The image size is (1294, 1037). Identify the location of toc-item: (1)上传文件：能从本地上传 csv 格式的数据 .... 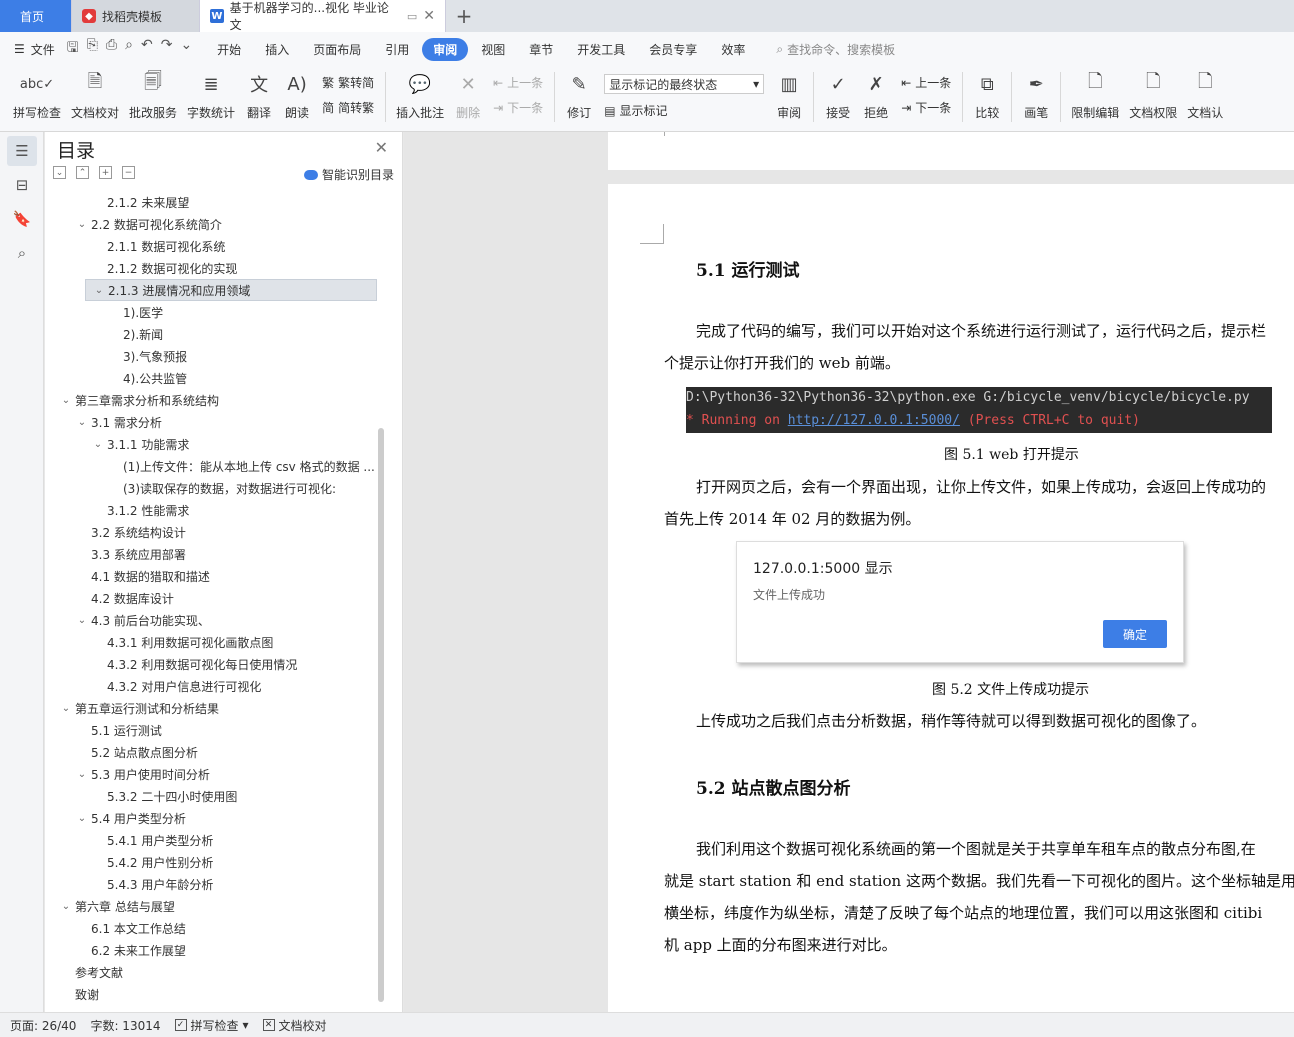
(215, 466).